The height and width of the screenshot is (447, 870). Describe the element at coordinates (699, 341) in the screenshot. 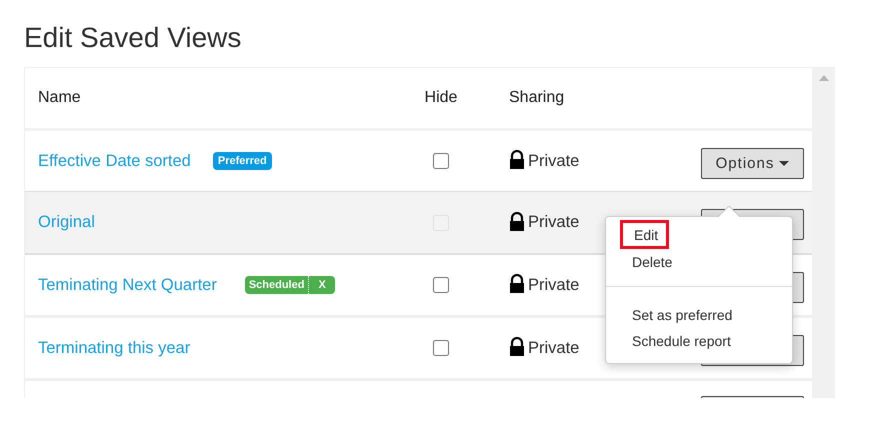

I see `menu-item: Schedule report` at that location.